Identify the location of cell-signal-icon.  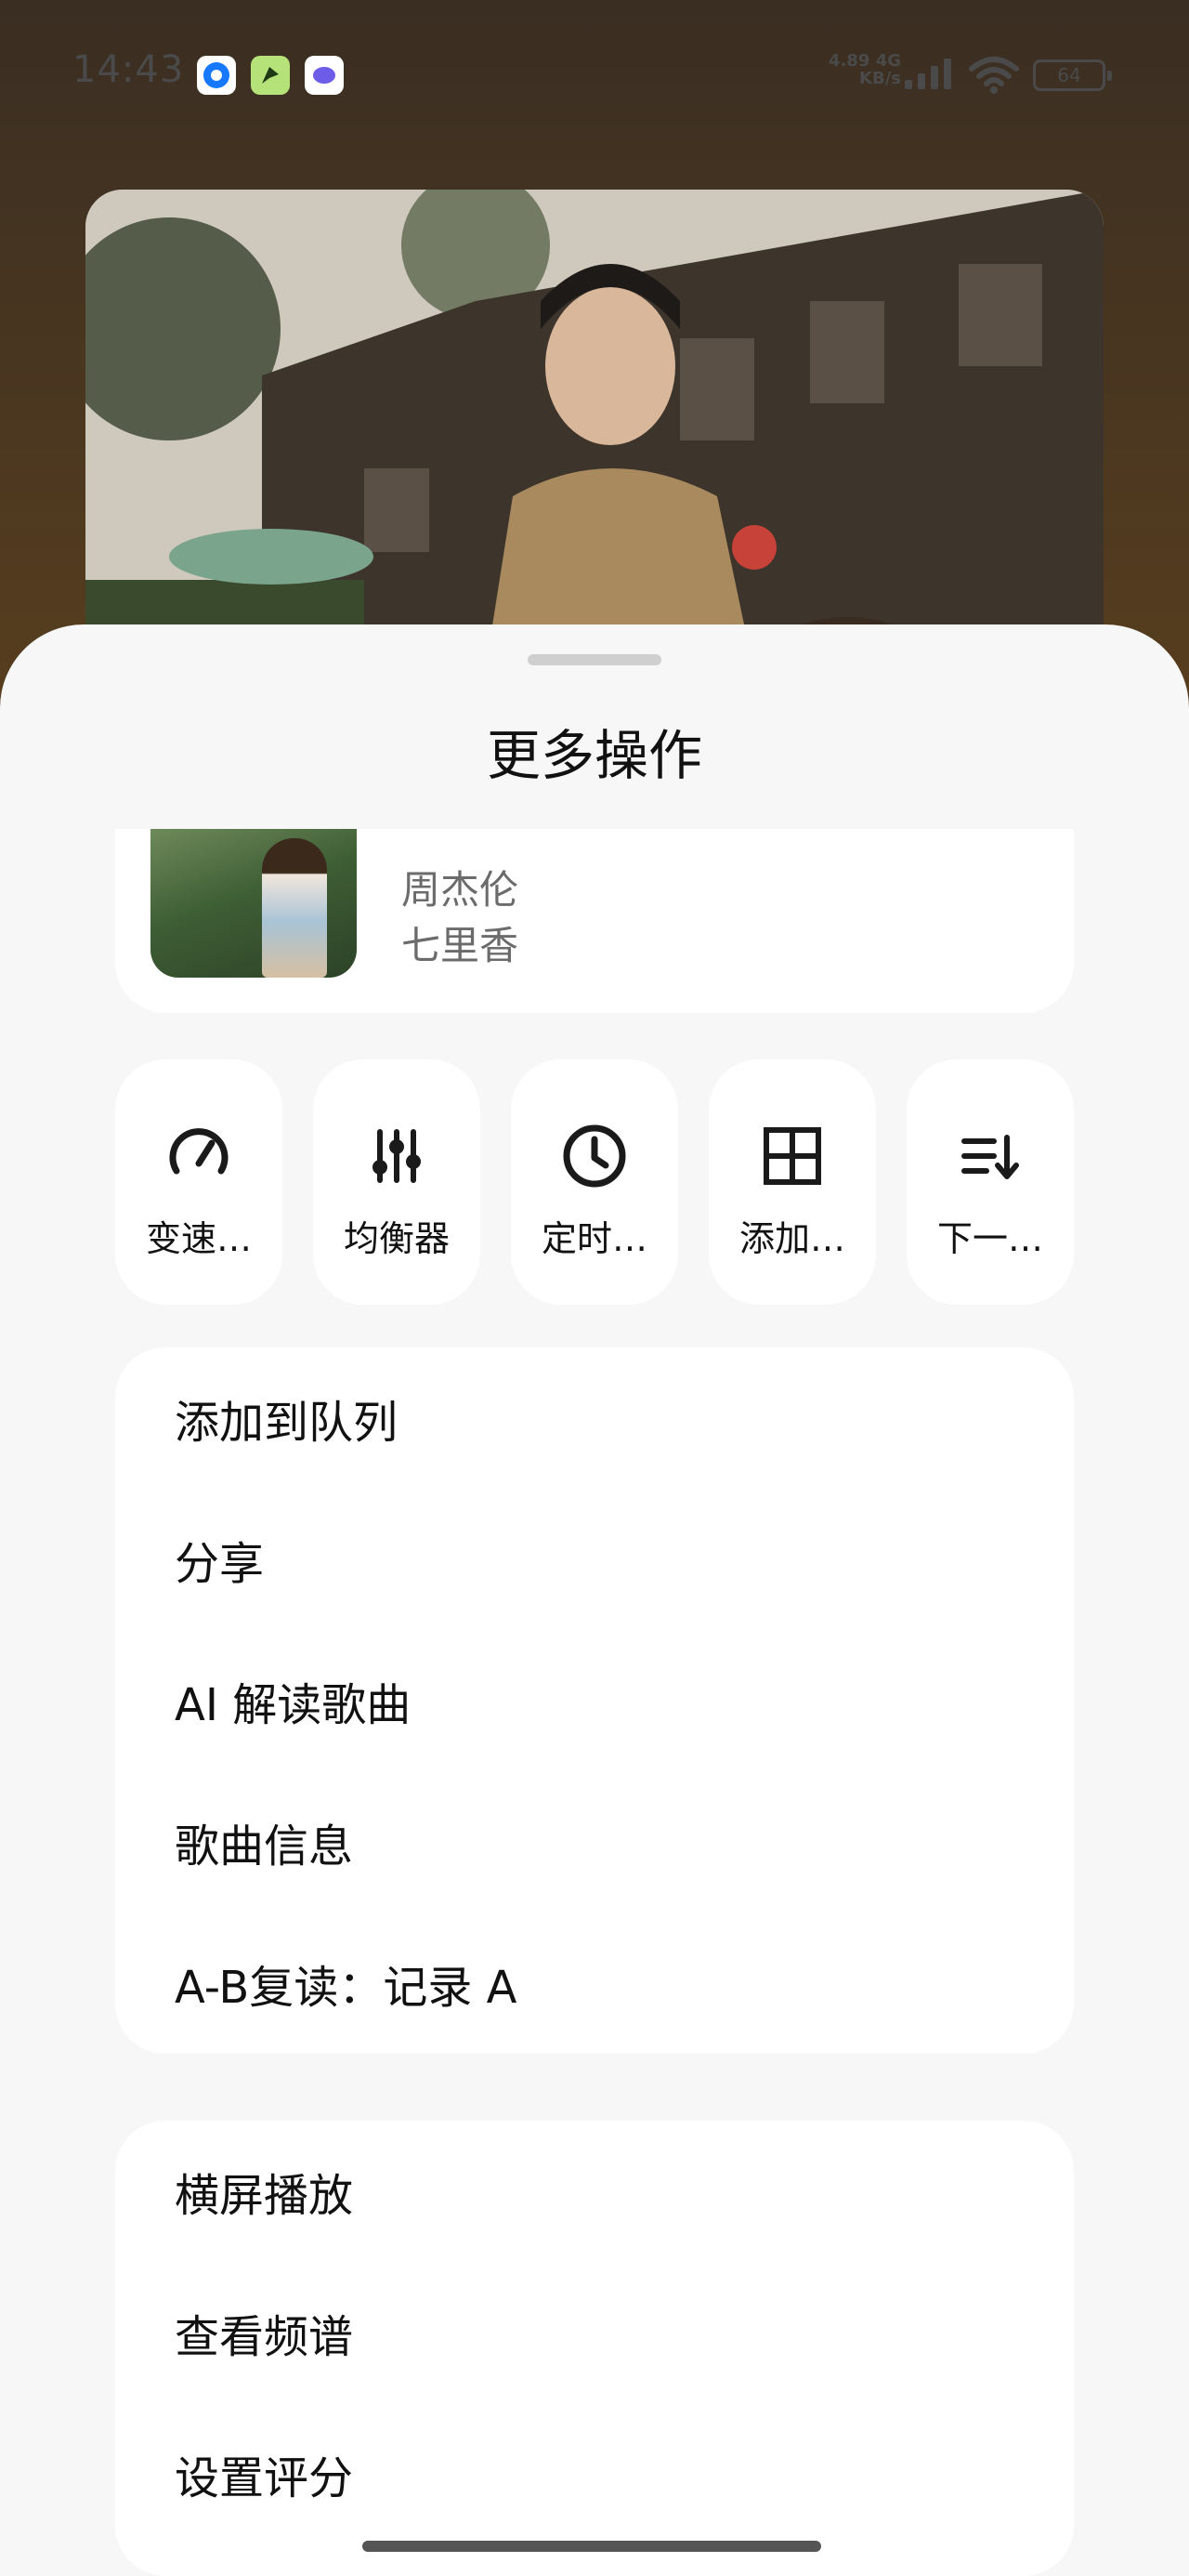
(928, 74).